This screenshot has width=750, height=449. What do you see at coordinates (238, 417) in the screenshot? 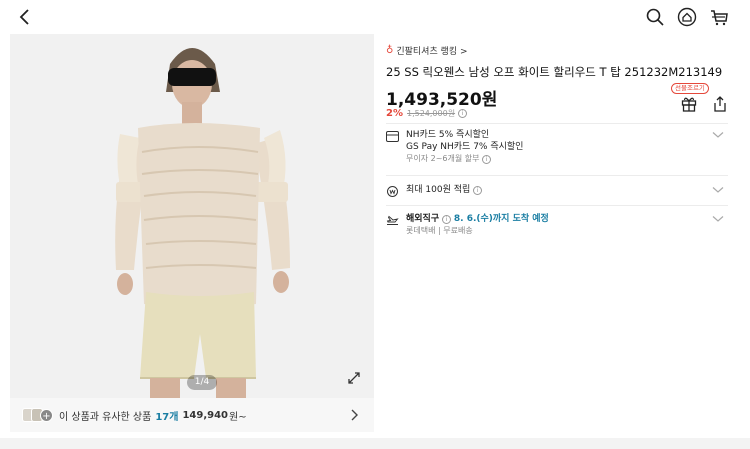
I see `similar-suffix: 원~` at bounding box center [238, 417].